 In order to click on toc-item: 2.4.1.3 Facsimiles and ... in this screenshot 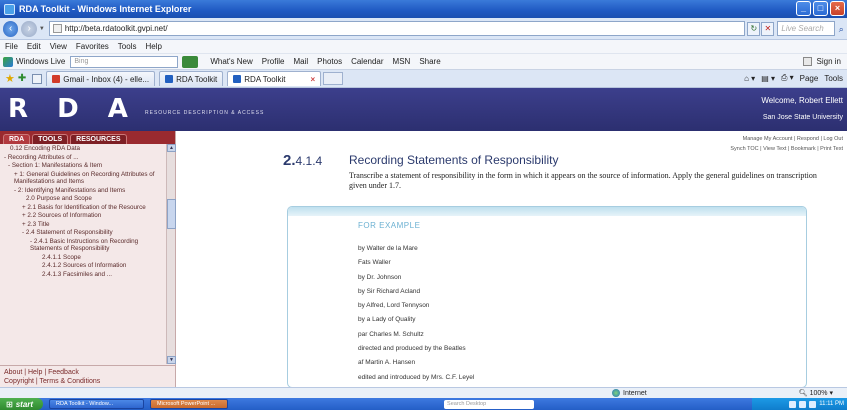, I will do `click(83, 275)`.